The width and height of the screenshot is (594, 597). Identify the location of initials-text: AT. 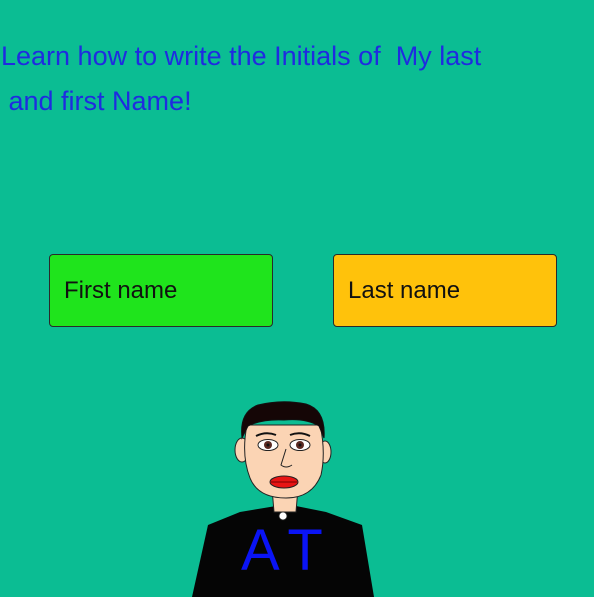
(288, 550).